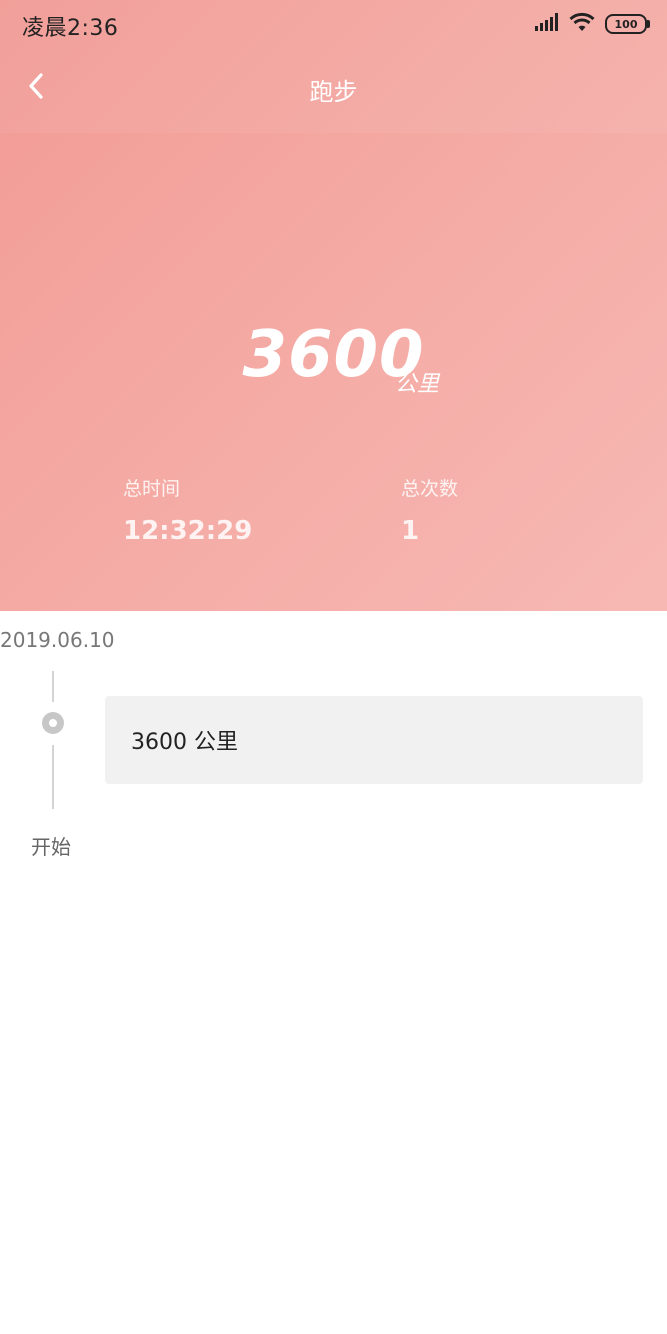 This screenshot has height=1334, width=667. What do you see at coordinates (51, 847) in the screenshot?
I see `timeline-start-label: 开始` at bounding box center [51, 847].